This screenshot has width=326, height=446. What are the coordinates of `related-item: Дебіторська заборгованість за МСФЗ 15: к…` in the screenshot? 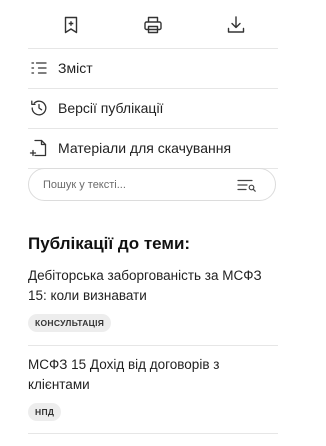 It's located at (153, 299).